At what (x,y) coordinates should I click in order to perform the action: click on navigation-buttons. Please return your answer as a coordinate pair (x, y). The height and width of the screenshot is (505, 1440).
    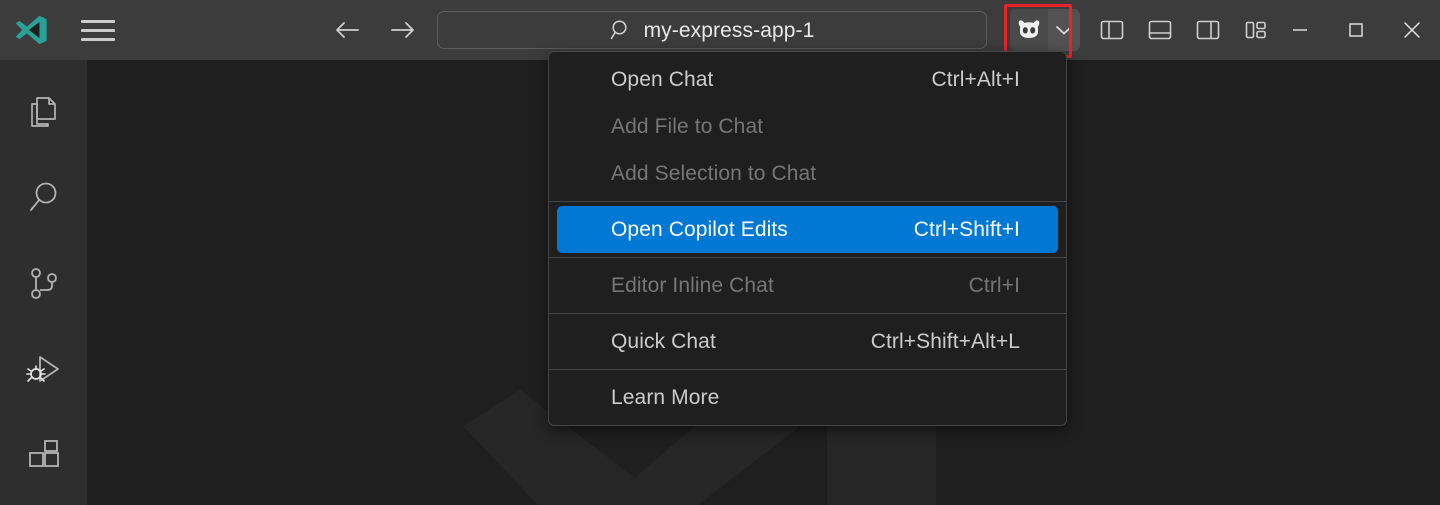
    Looking at the image, I should click on (375, 30).